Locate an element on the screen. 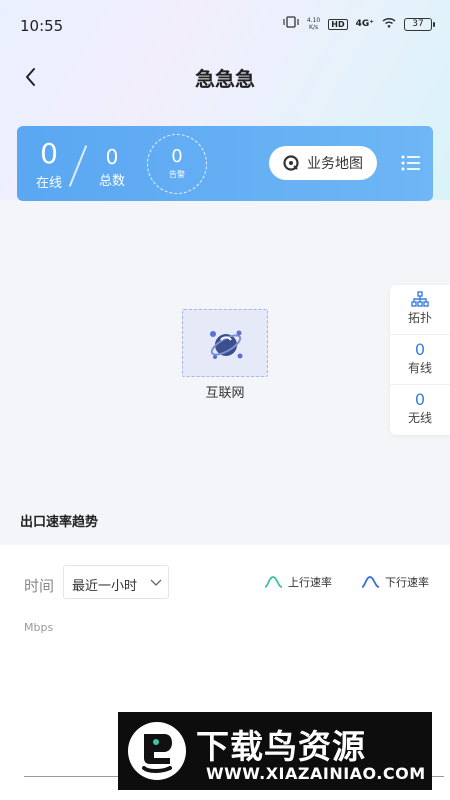 Image resolution: width=450 pixels, height=800 pixels. online-stat: 0 在线 is located at coordinates (49, 164).